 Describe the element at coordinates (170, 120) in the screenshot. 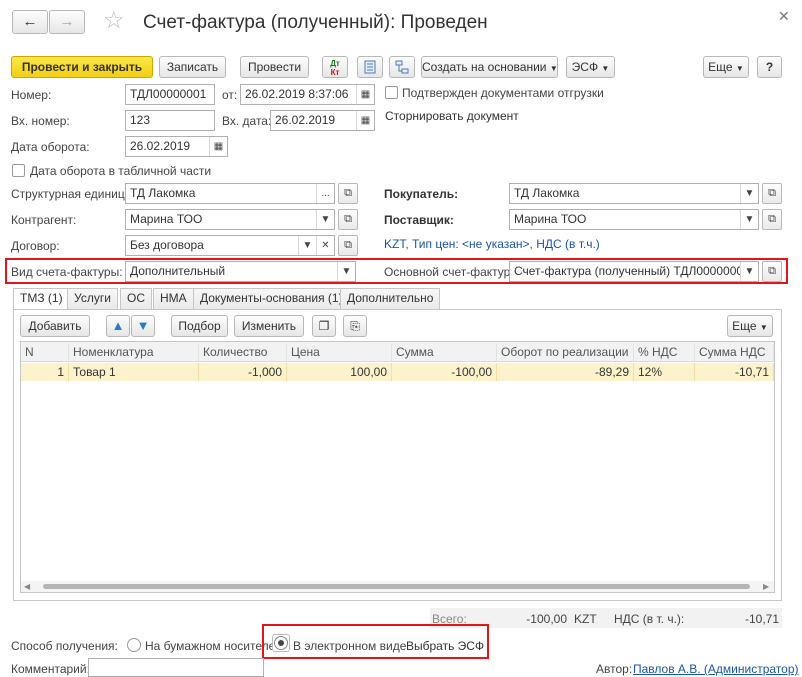

I see `in-number-field: 123` at that location.